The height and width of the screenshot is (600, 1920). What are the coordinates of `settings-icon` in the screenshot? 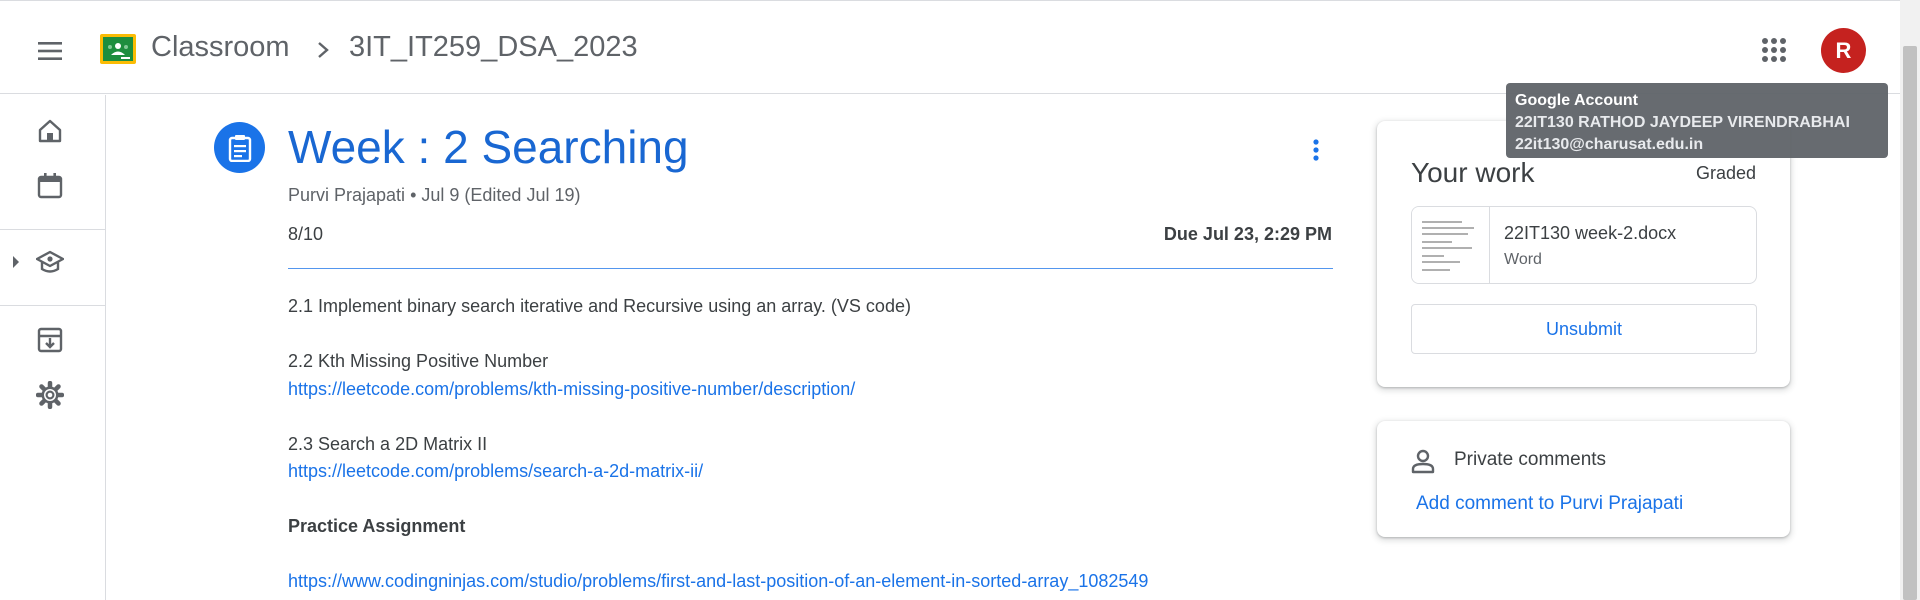 It's located at (50, 395).